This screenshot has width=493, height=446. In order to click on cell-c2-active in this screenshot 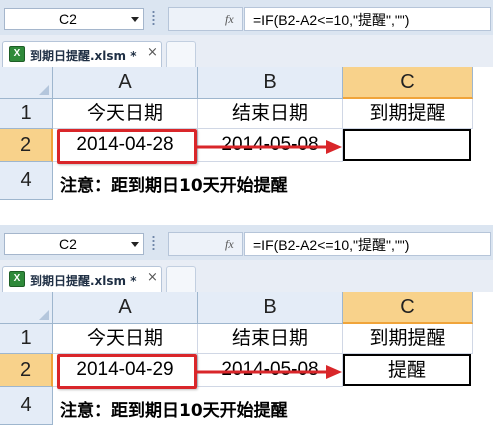, I will do `click(407, 145)`.